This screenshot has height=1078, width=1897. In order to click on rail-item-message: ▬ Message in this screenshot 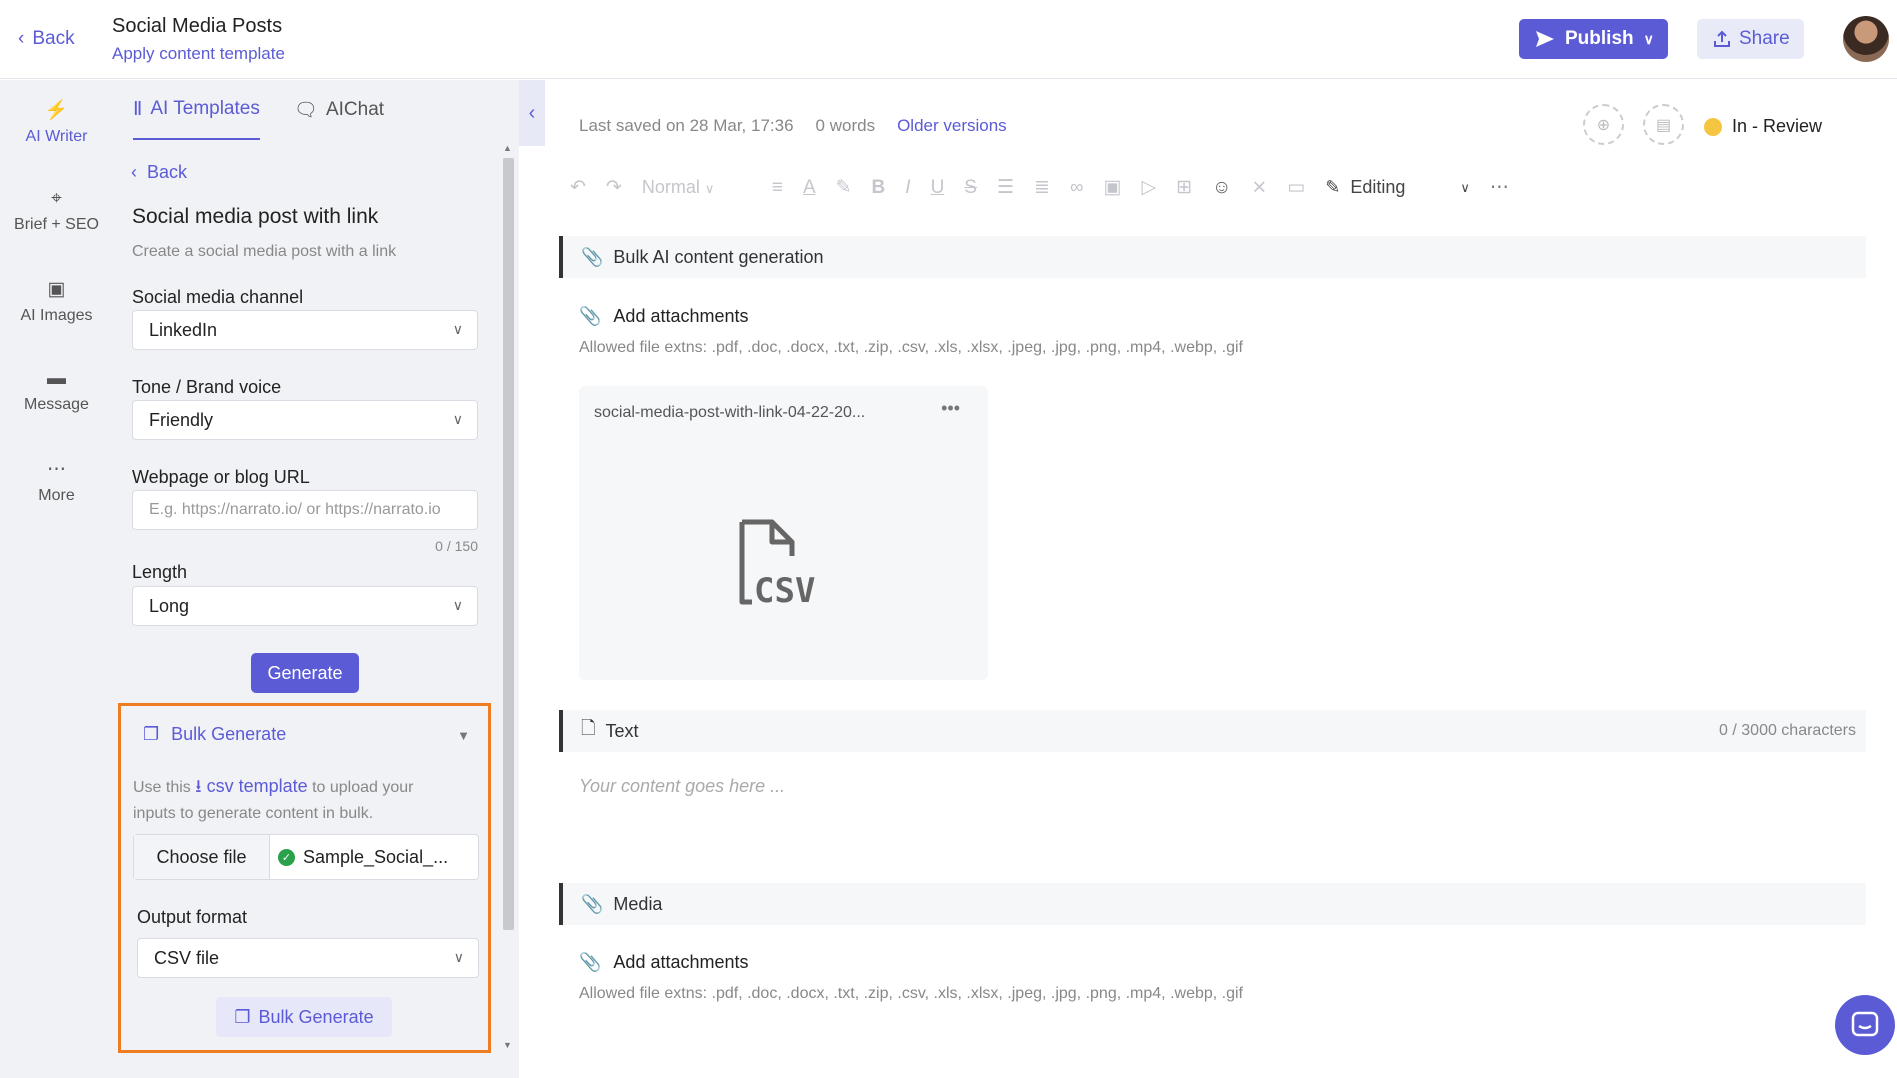, I will do `click(56, 391)`.